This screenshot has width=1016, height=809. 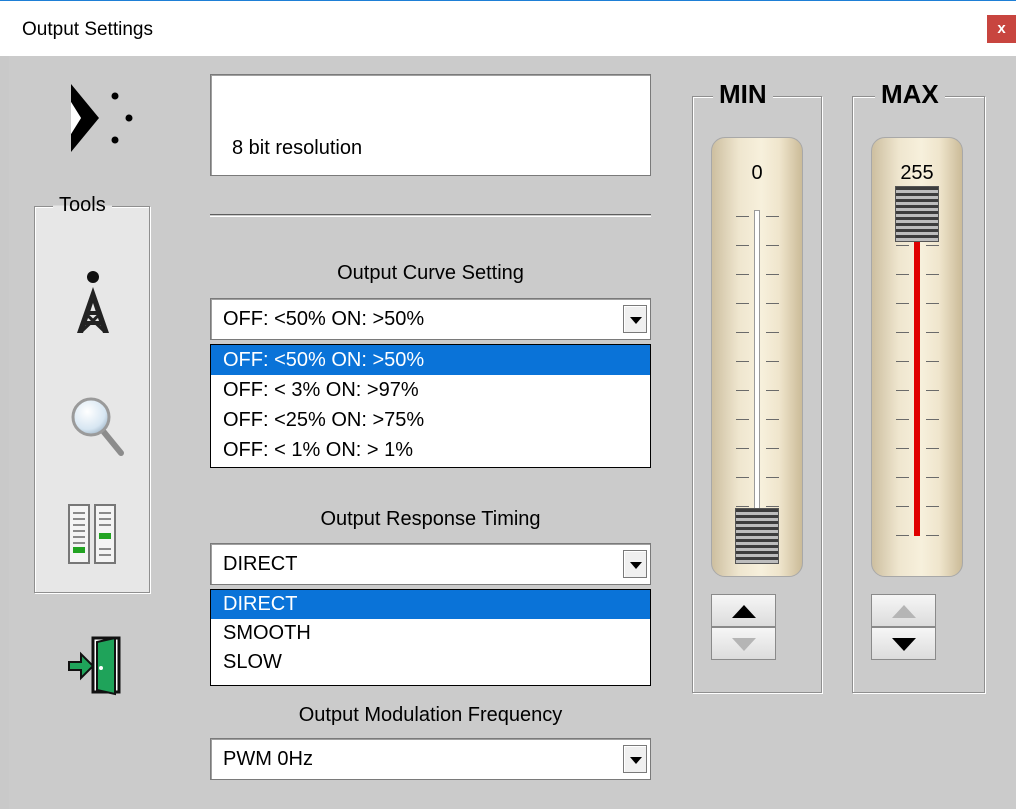 I want to click on min-up-button, so click(x=743, y=610).